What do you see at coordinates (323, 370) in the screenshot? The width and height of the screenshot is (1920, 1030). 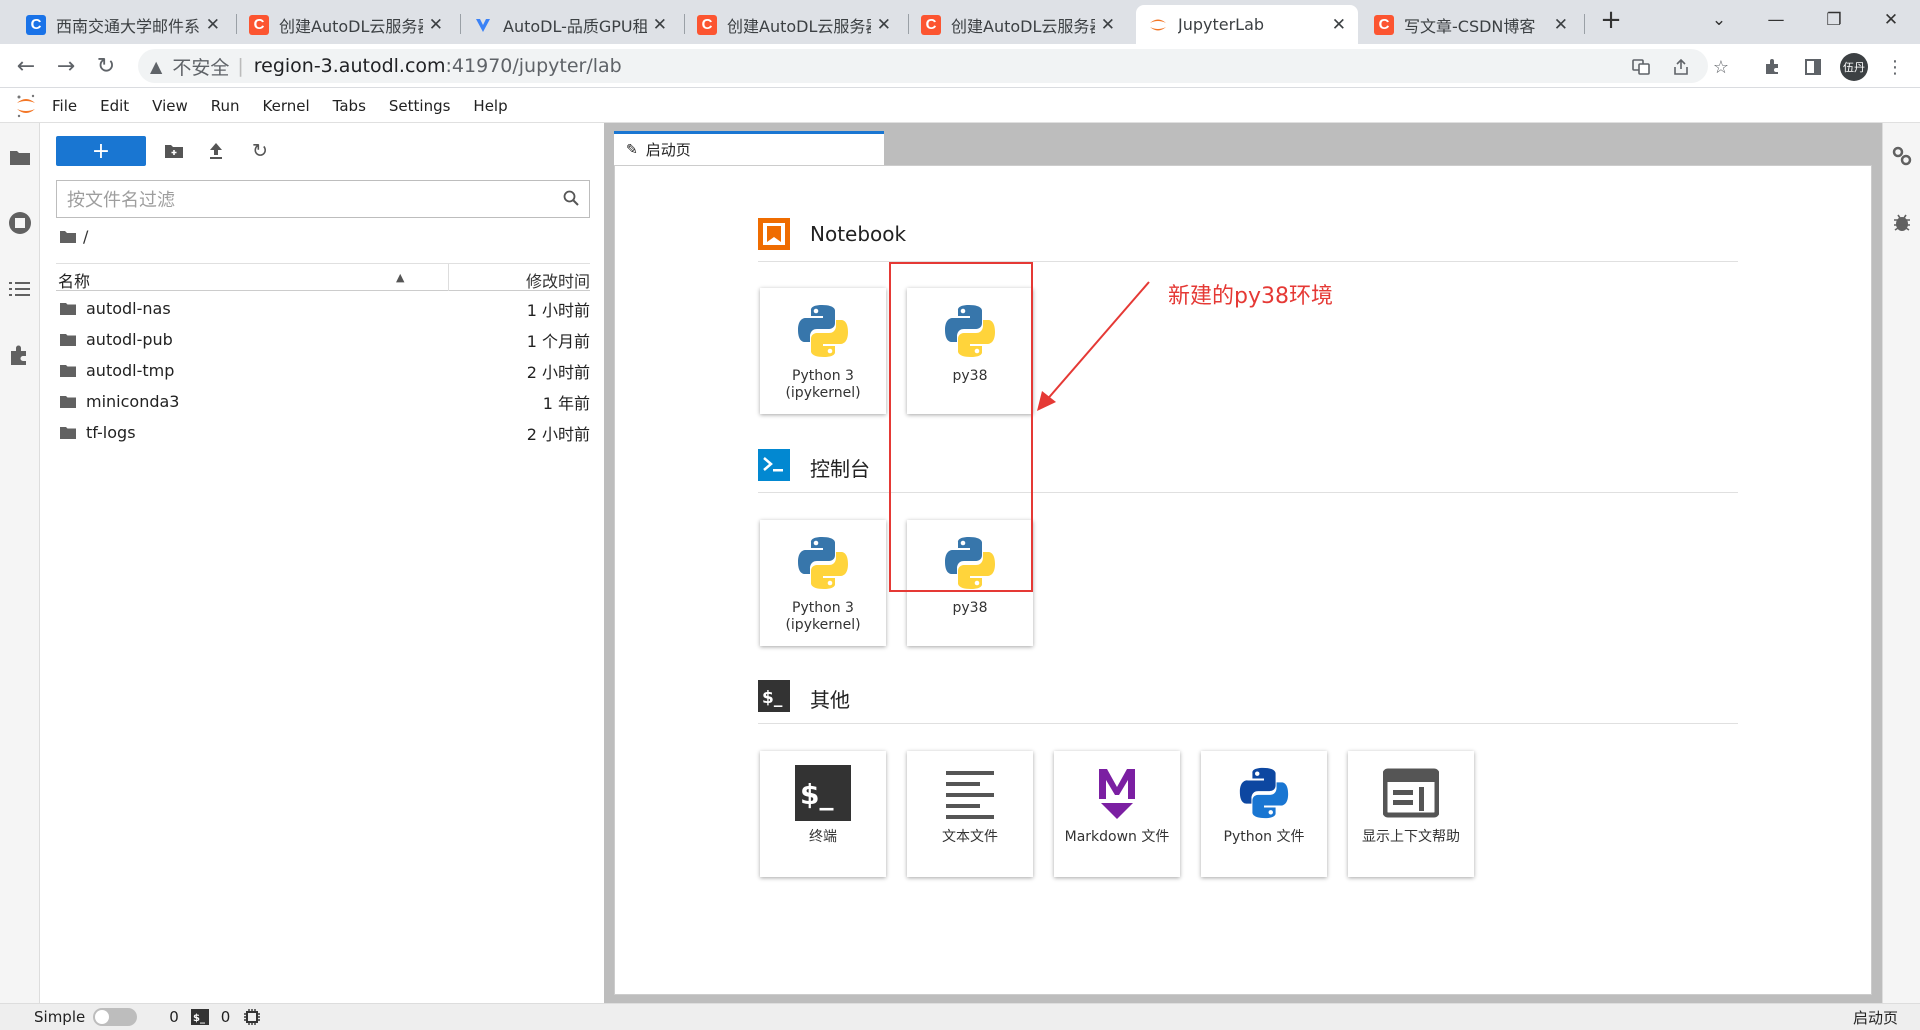 I see `list-item: autodl-tmp 2 小时前` at bounding box center [323, 370].